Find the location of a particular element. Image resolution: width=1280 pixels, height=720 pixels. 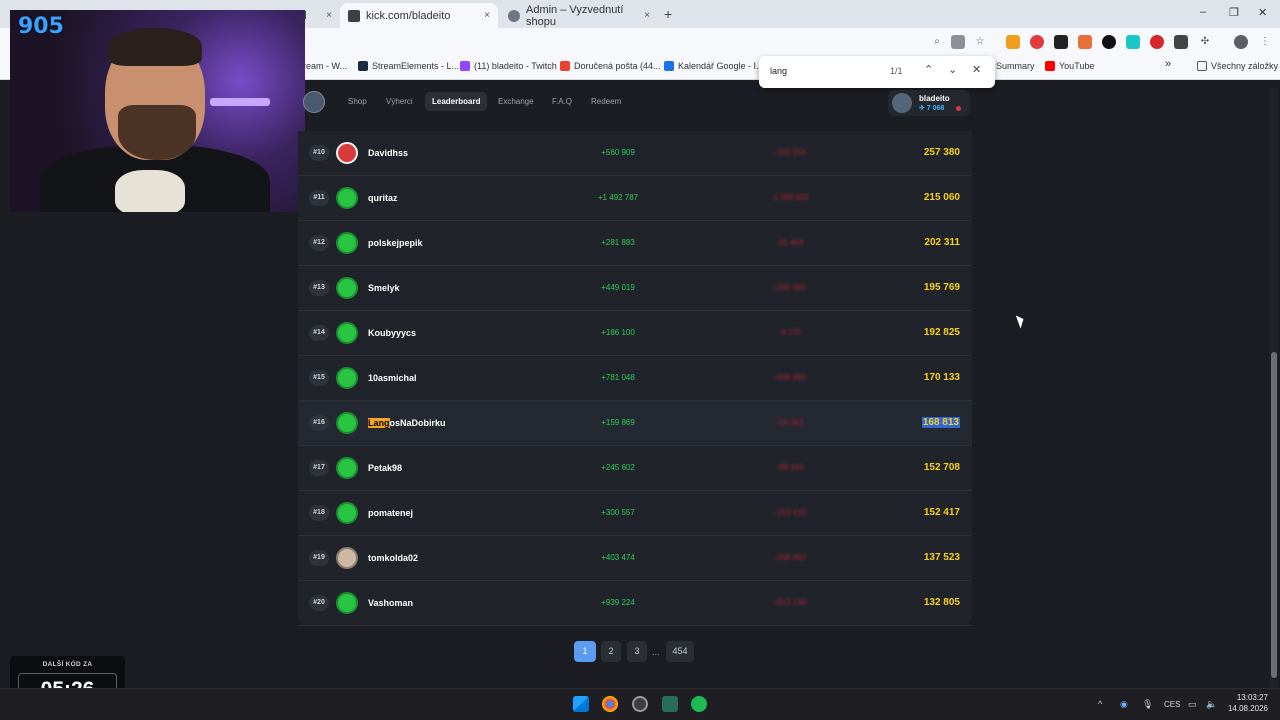

zoom-icon: ⌕ is located at coordinates (937, 42).